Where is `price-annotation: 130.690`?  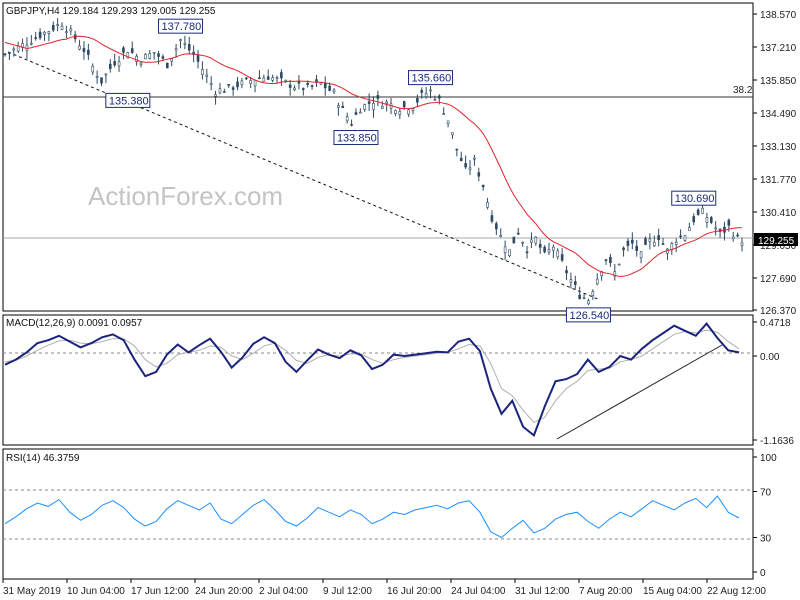 price-annotation: 130.690 is located at coordinates (694, 198).